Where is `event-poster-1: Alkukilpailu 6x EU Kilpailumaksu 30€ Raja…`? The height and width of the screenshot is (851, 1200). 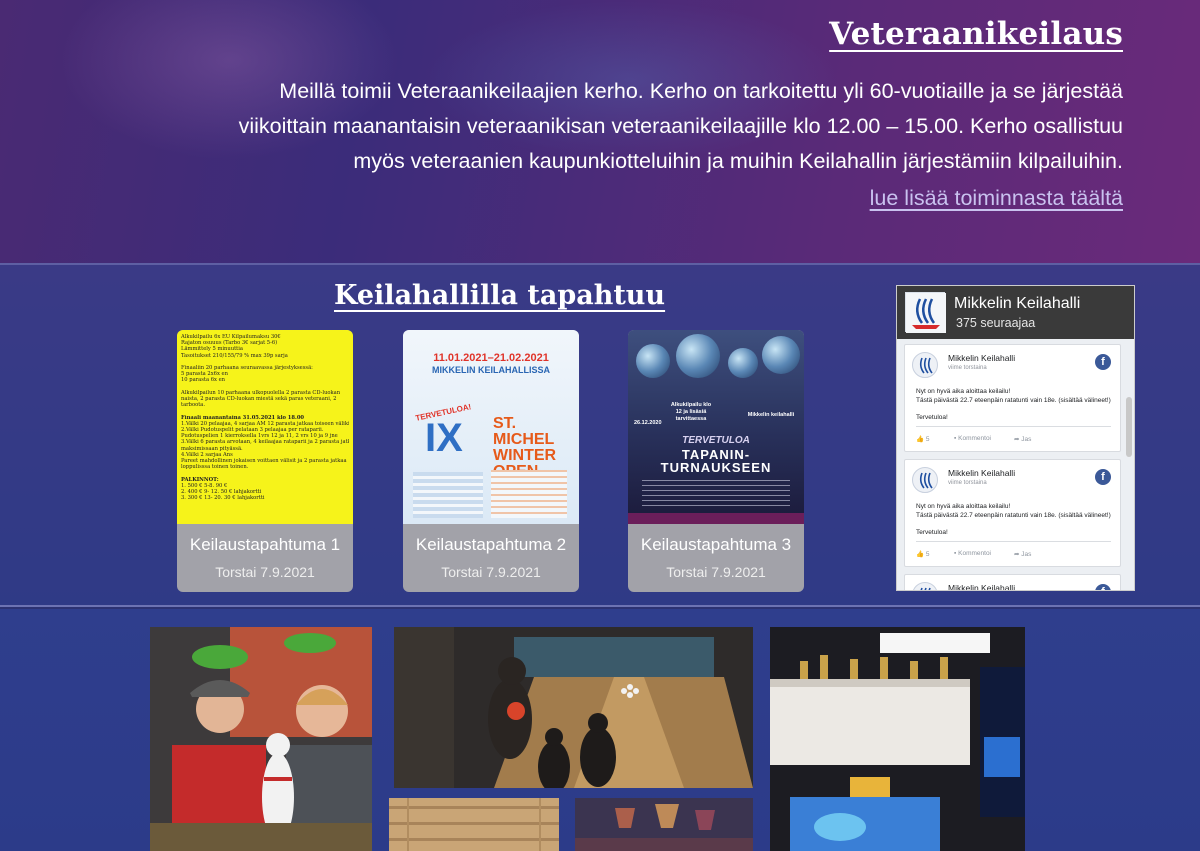 event-poster-1: Alkukilpailu 6x EU Kilpailumaksu 30€ Raja… is located at coordinates (265, 427).